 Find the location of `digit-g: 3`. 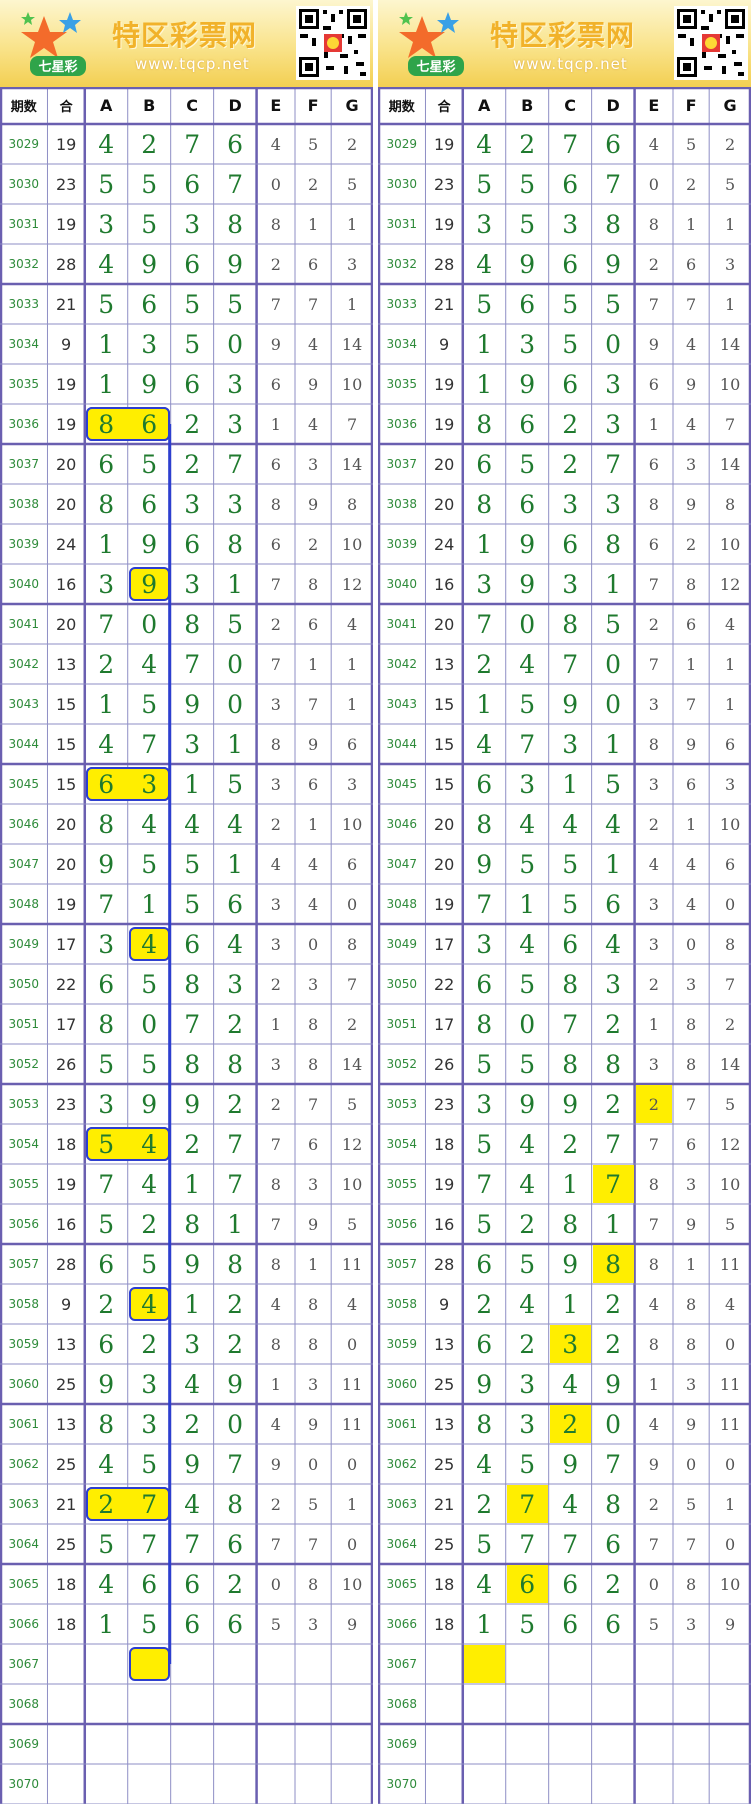

digit-g: 3 is located at coordinates (730, 264).